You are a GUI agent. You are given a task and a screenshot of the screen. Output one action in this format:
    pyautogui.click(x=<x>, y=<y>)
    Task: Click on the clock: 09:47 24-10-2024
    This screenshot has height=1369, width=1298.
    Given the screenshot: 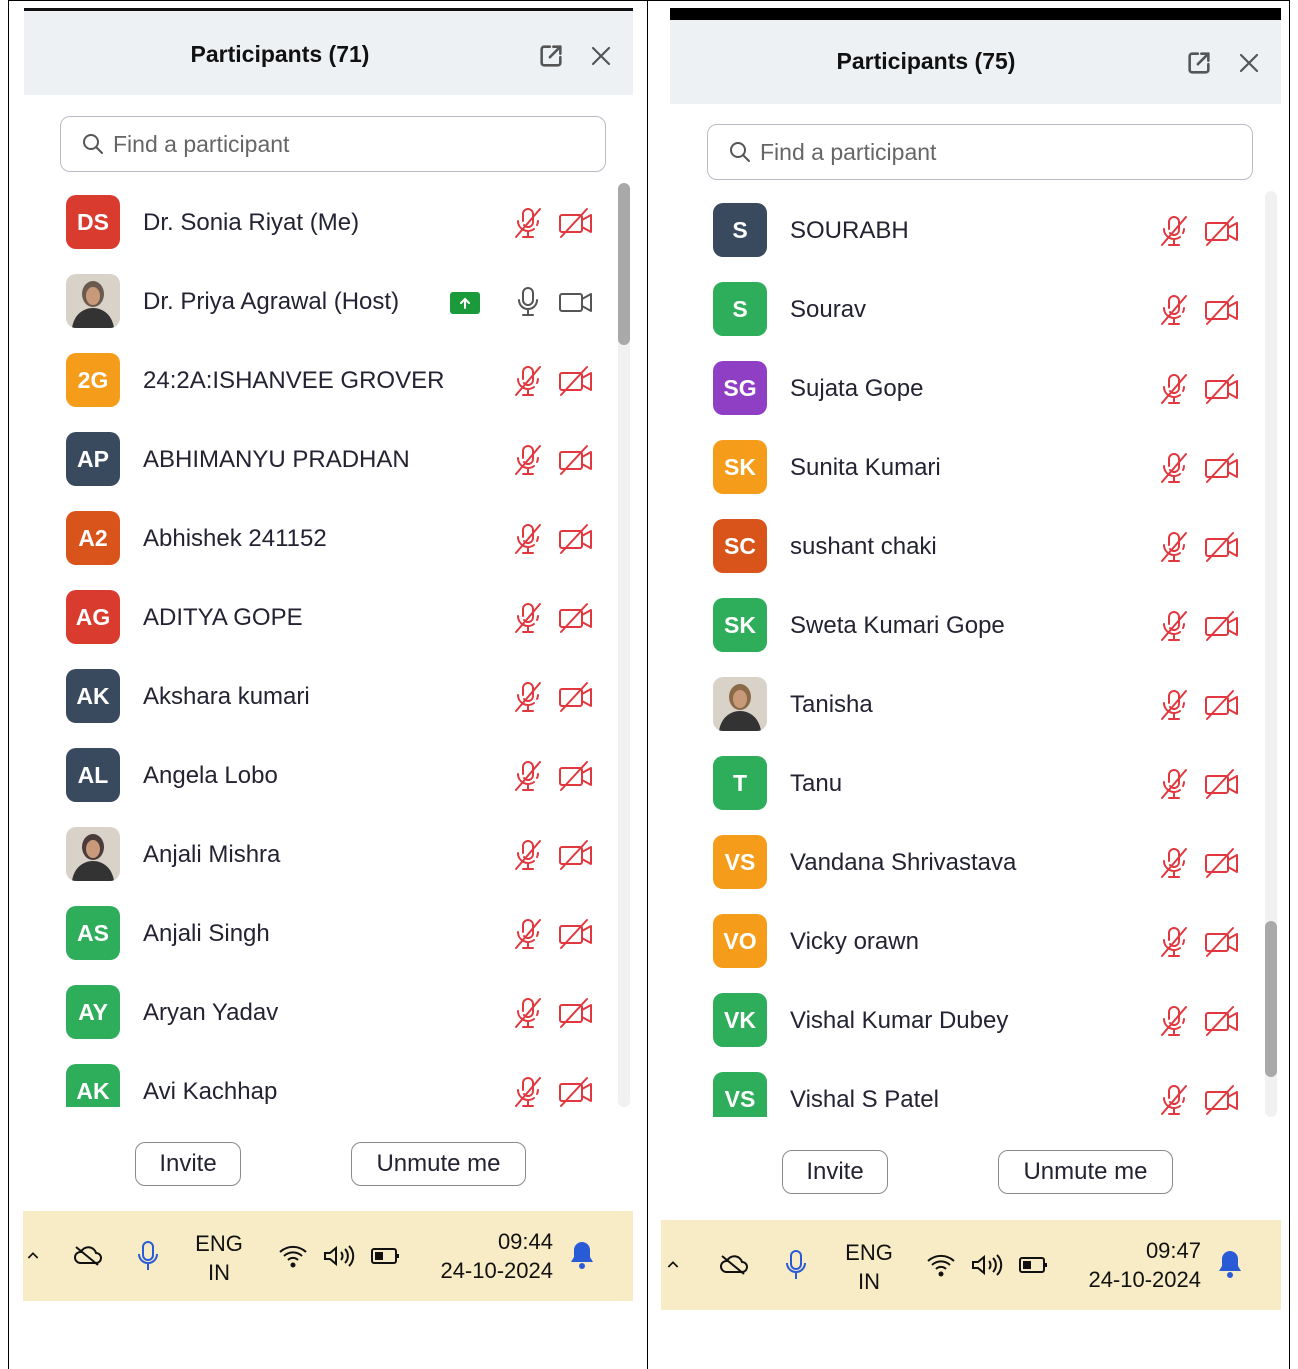 What is the action you would take?
    pyautogui.click(x=1139, y=1265)
    